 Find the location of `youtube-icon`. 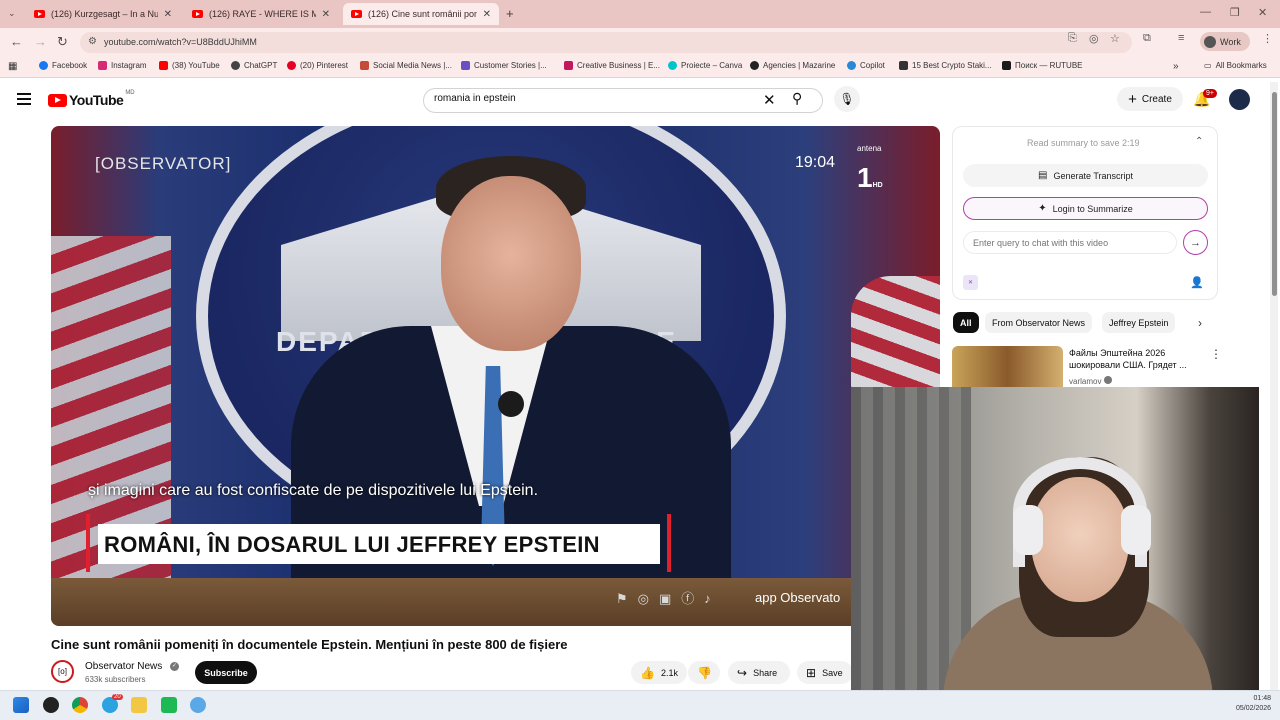

youtube-icon is located at coordinates (163, 65).